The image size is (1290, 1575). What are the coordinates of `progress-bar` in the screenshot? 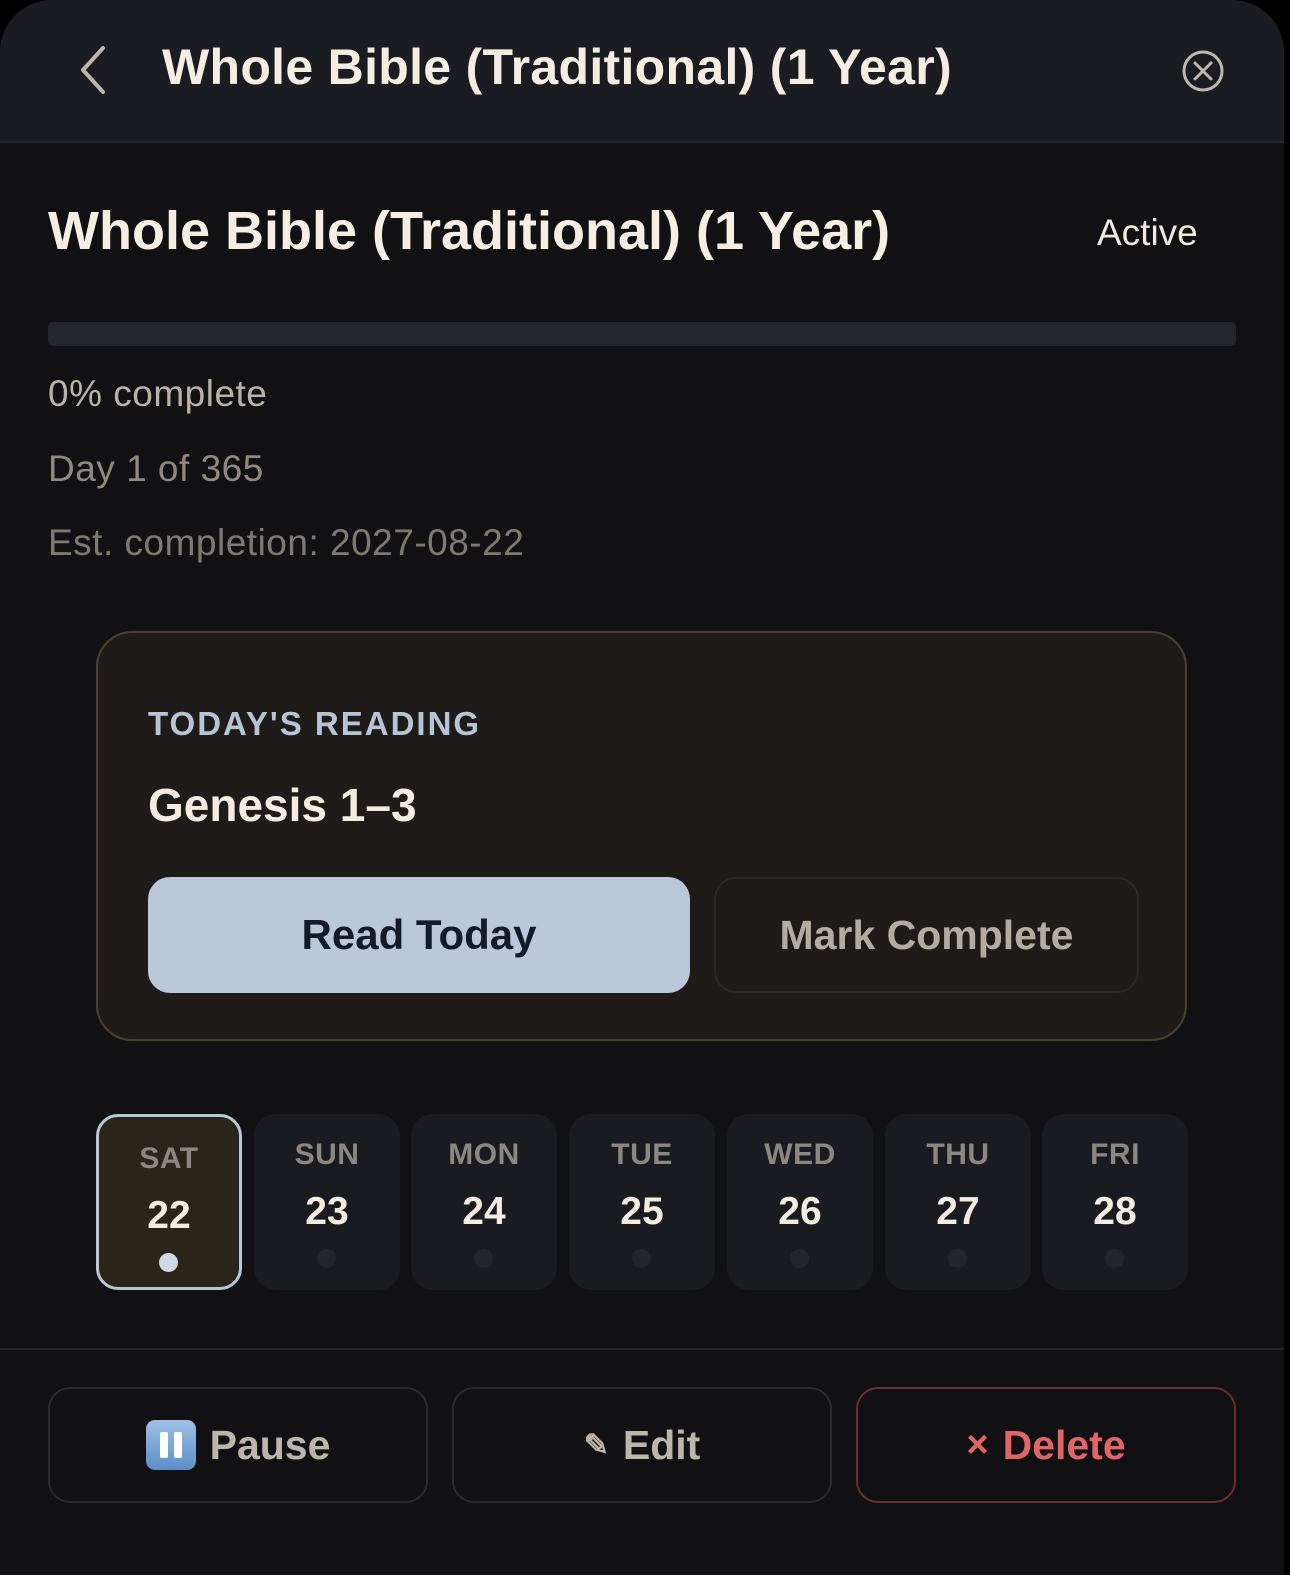 It's located at (642, 334).